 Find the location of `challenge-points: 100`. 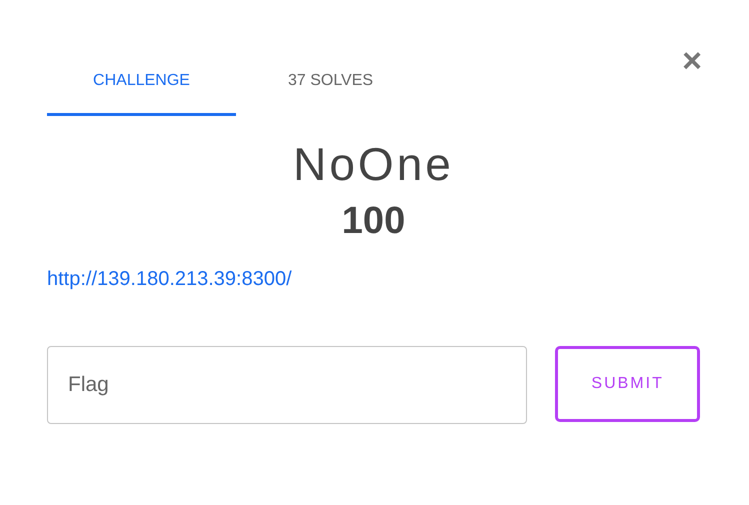

challenge-points: 100 is located at coordinates (374, 221).